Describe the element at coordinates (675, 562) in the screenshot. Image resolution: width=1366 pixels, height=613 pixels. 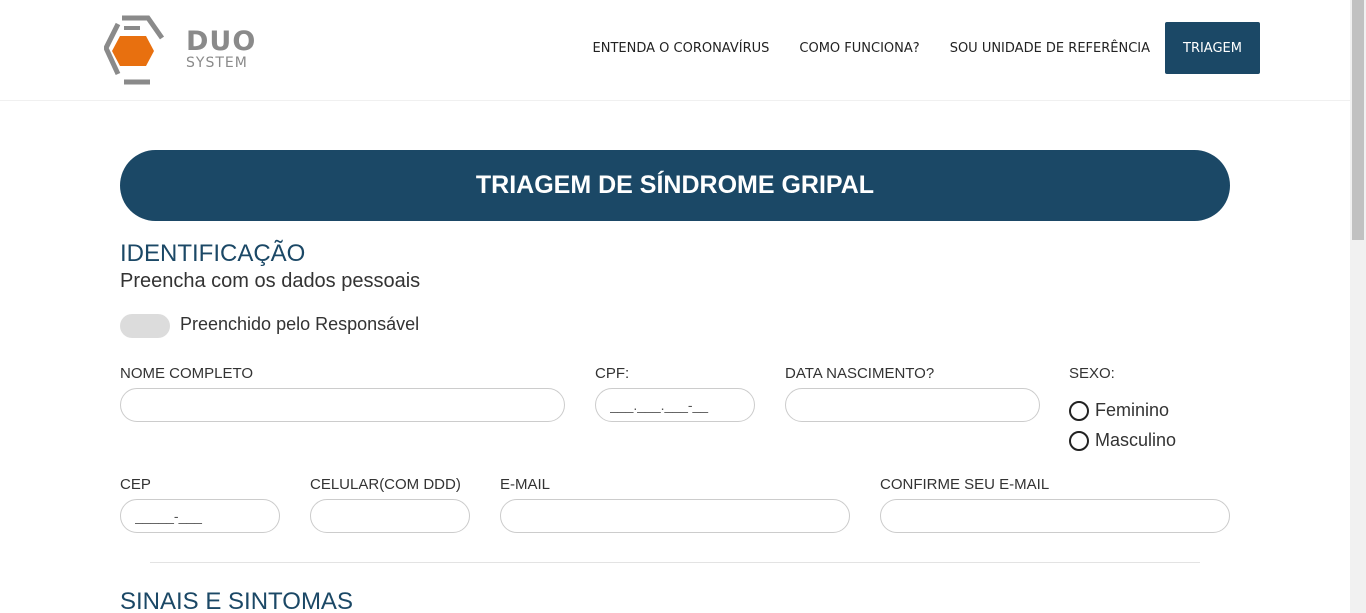
I see `section-divider` at that location.